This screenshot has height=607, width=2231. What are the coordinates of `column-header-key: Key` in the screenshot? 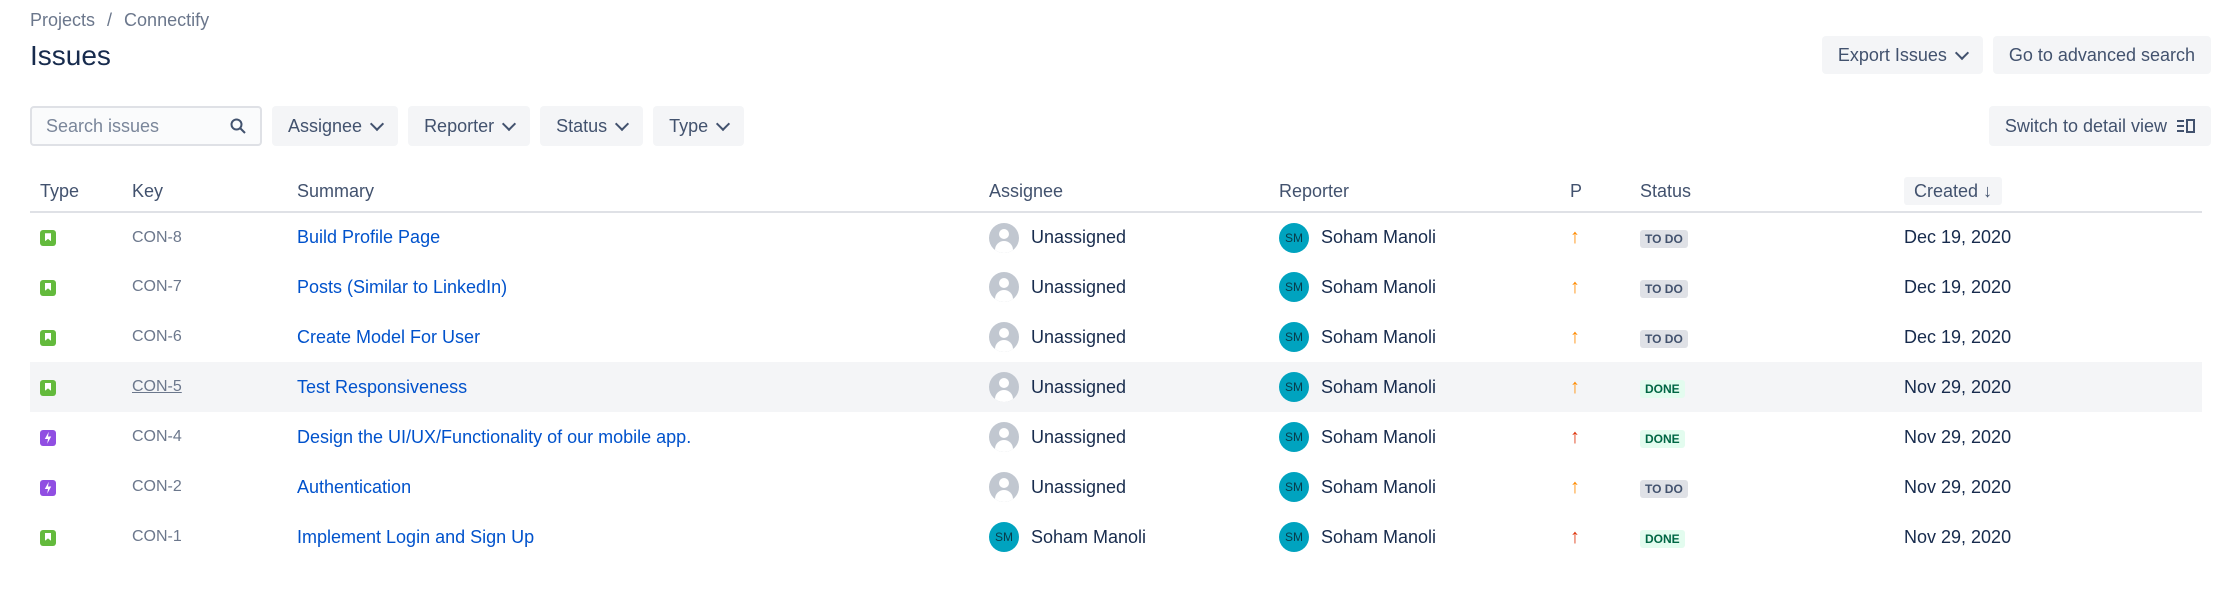 It's located at (204, 192).